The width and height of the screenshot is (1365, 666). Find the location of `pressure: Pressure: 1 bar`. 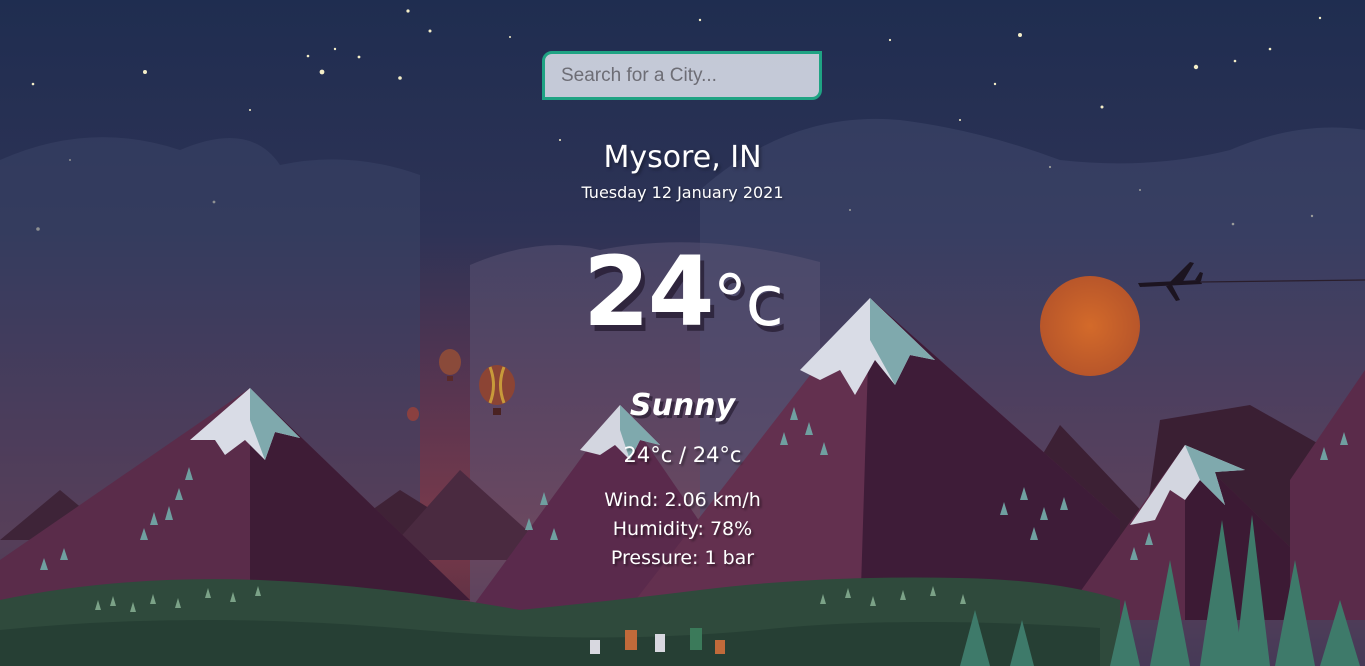

pressure: Pressure: 1 bar is located at coordinates (682, 558).